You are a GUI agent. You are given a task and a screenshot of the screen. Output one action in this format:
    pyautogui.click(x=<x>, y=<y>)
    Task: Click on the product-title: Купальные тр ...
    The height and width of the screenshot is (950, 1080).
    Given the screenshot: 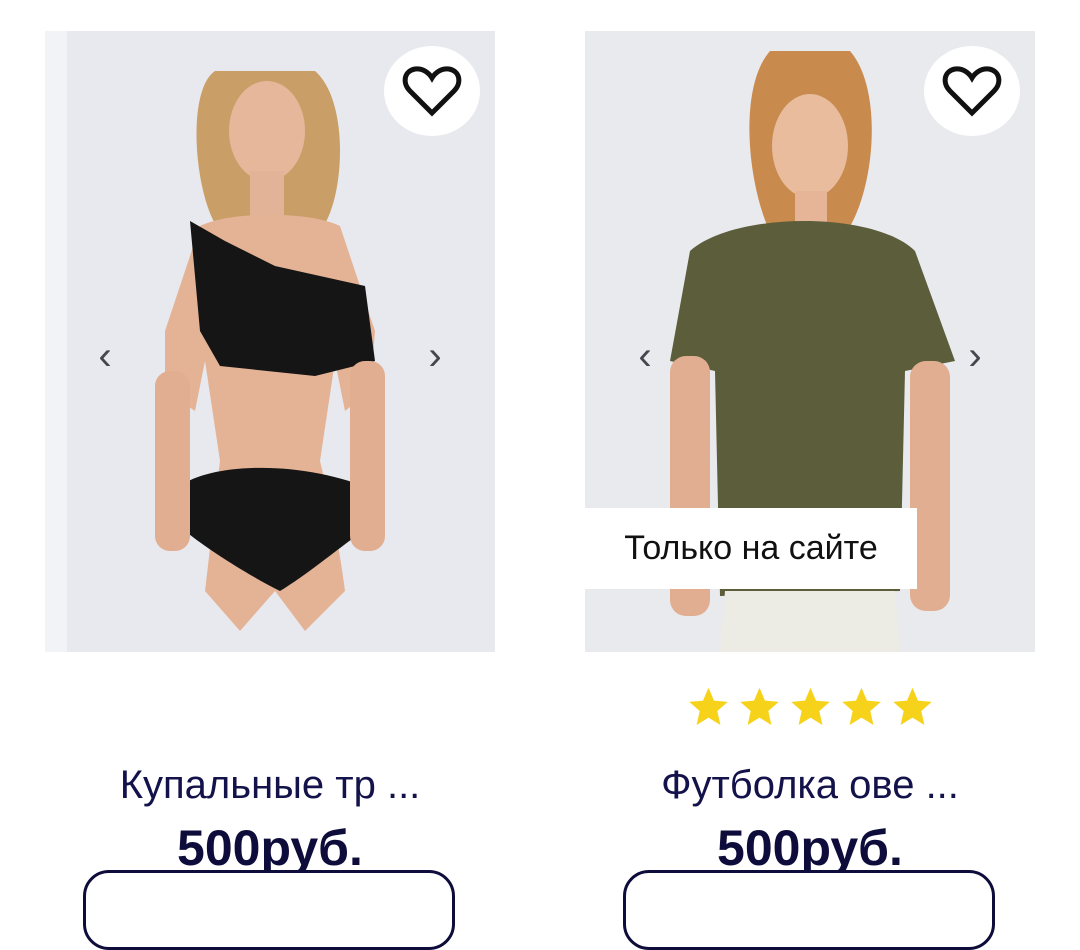 What is the action you would take?
    pyautogui.click(x=270, y=785)
    